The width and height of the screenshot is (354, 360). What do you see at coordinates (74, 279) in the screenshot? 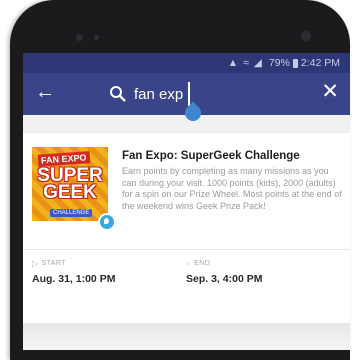
I see `start-date: Aug. 31, 1:00 PM` at bounding box center [74, 279].